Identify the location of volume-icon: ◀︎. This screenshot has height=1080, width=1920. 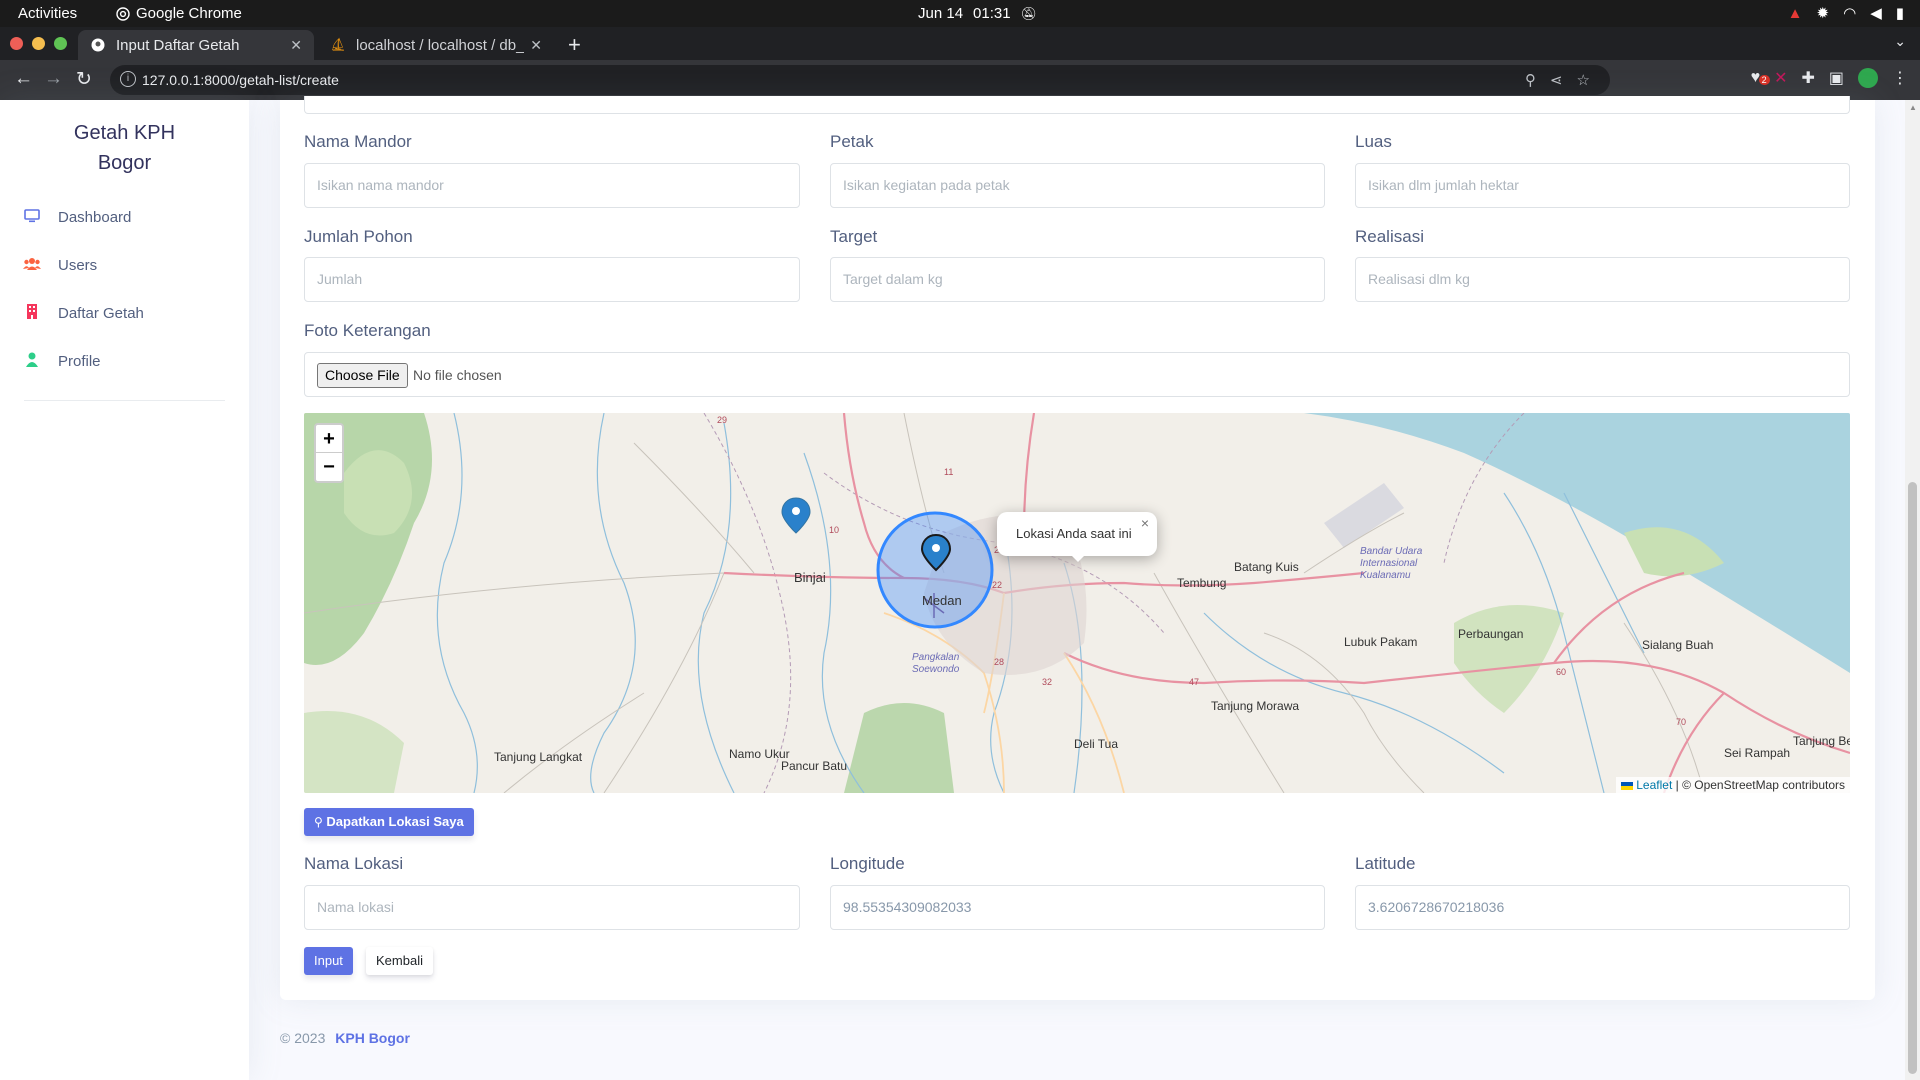
(1876, 13).